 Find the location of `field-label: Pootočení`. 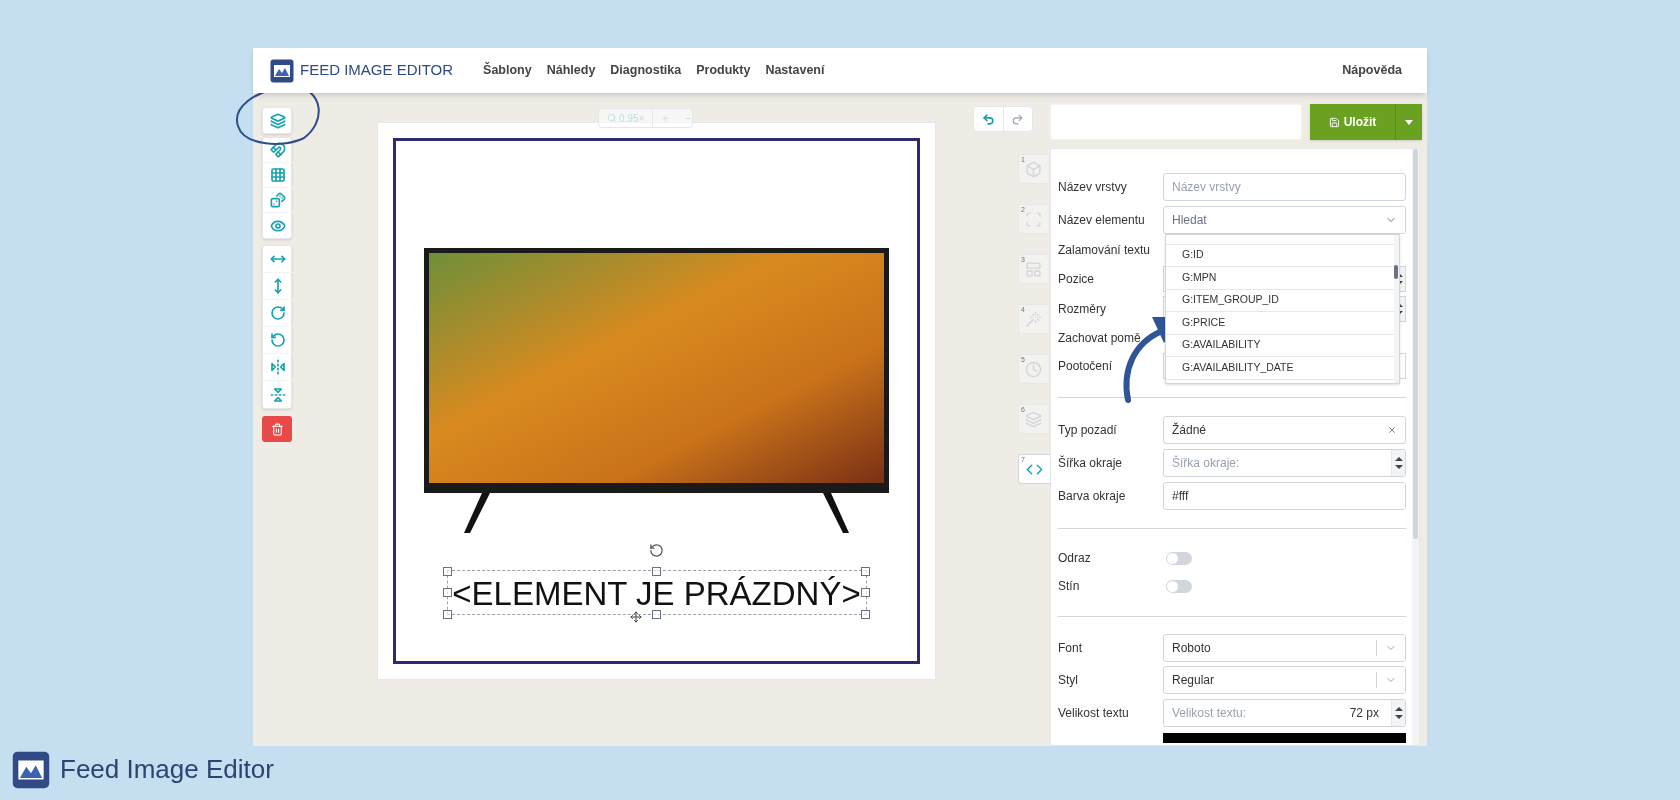

field-label: Pootočení is located at coordinates (1086, 366).